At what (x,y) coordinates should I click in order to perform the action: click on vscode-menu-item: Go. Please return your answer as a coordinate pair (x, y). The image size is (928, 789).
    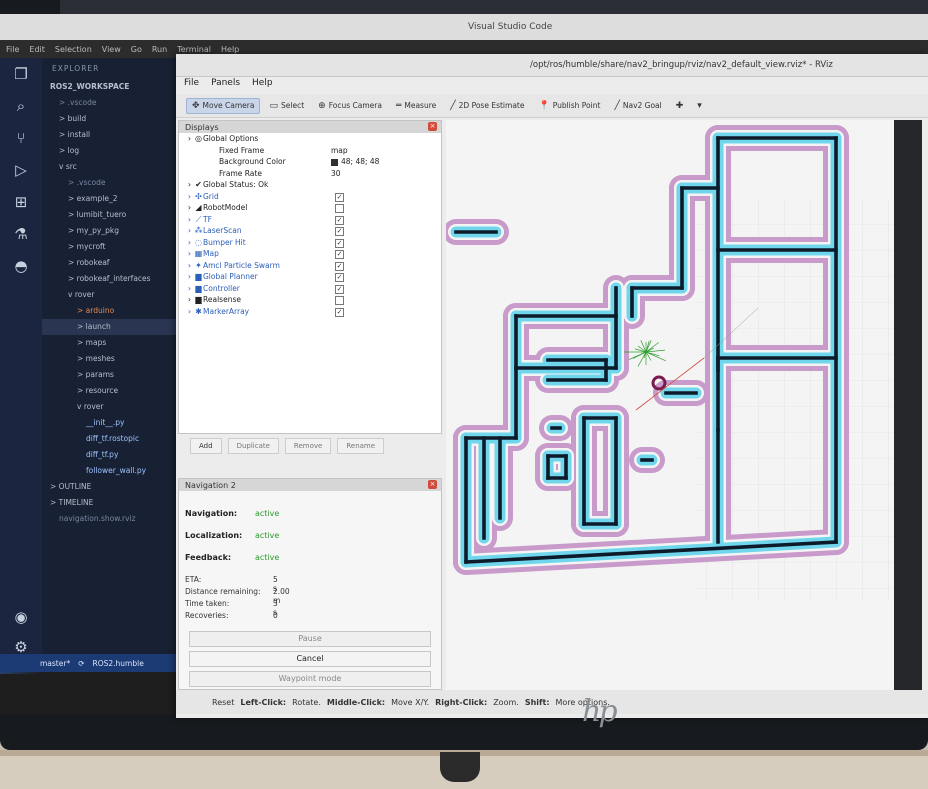
    Looking at the image, I should click on (136, 49).